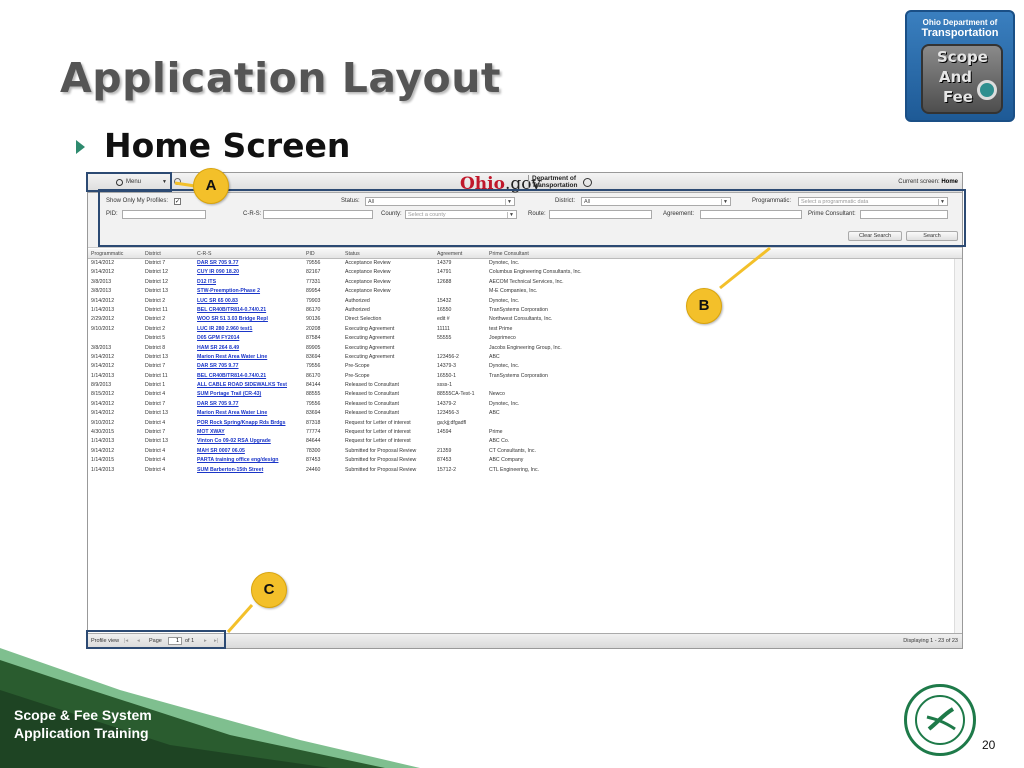 This screenshot has width=1024, height=768. Describe the element at coordinates (83, 715) in the screenshot. I see `footer-line1: Scope & Fee System` at that location.